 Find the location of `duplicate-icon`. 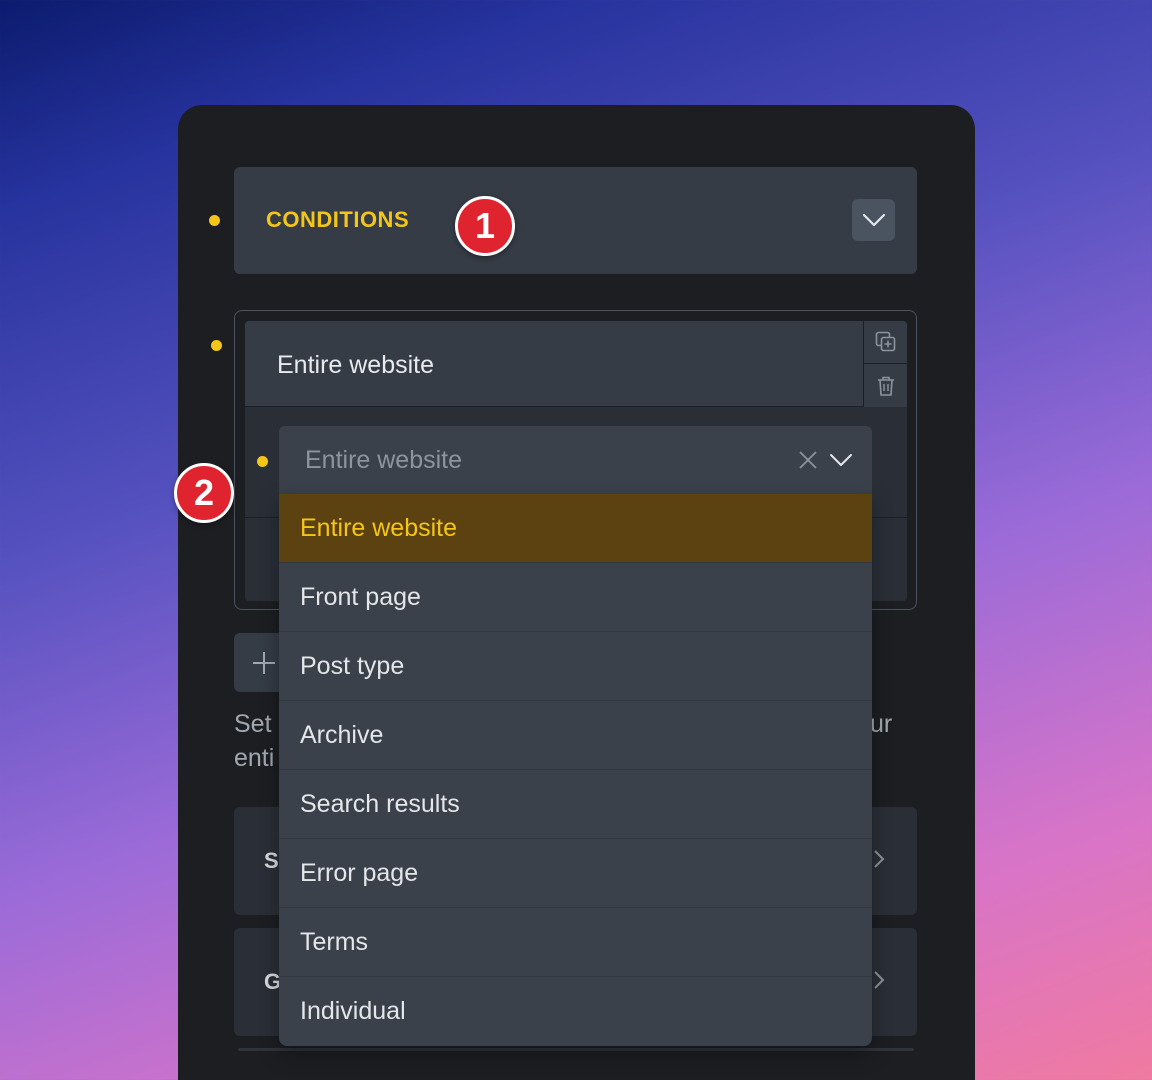

duplicate-icon is located at coordinates (885, 341).